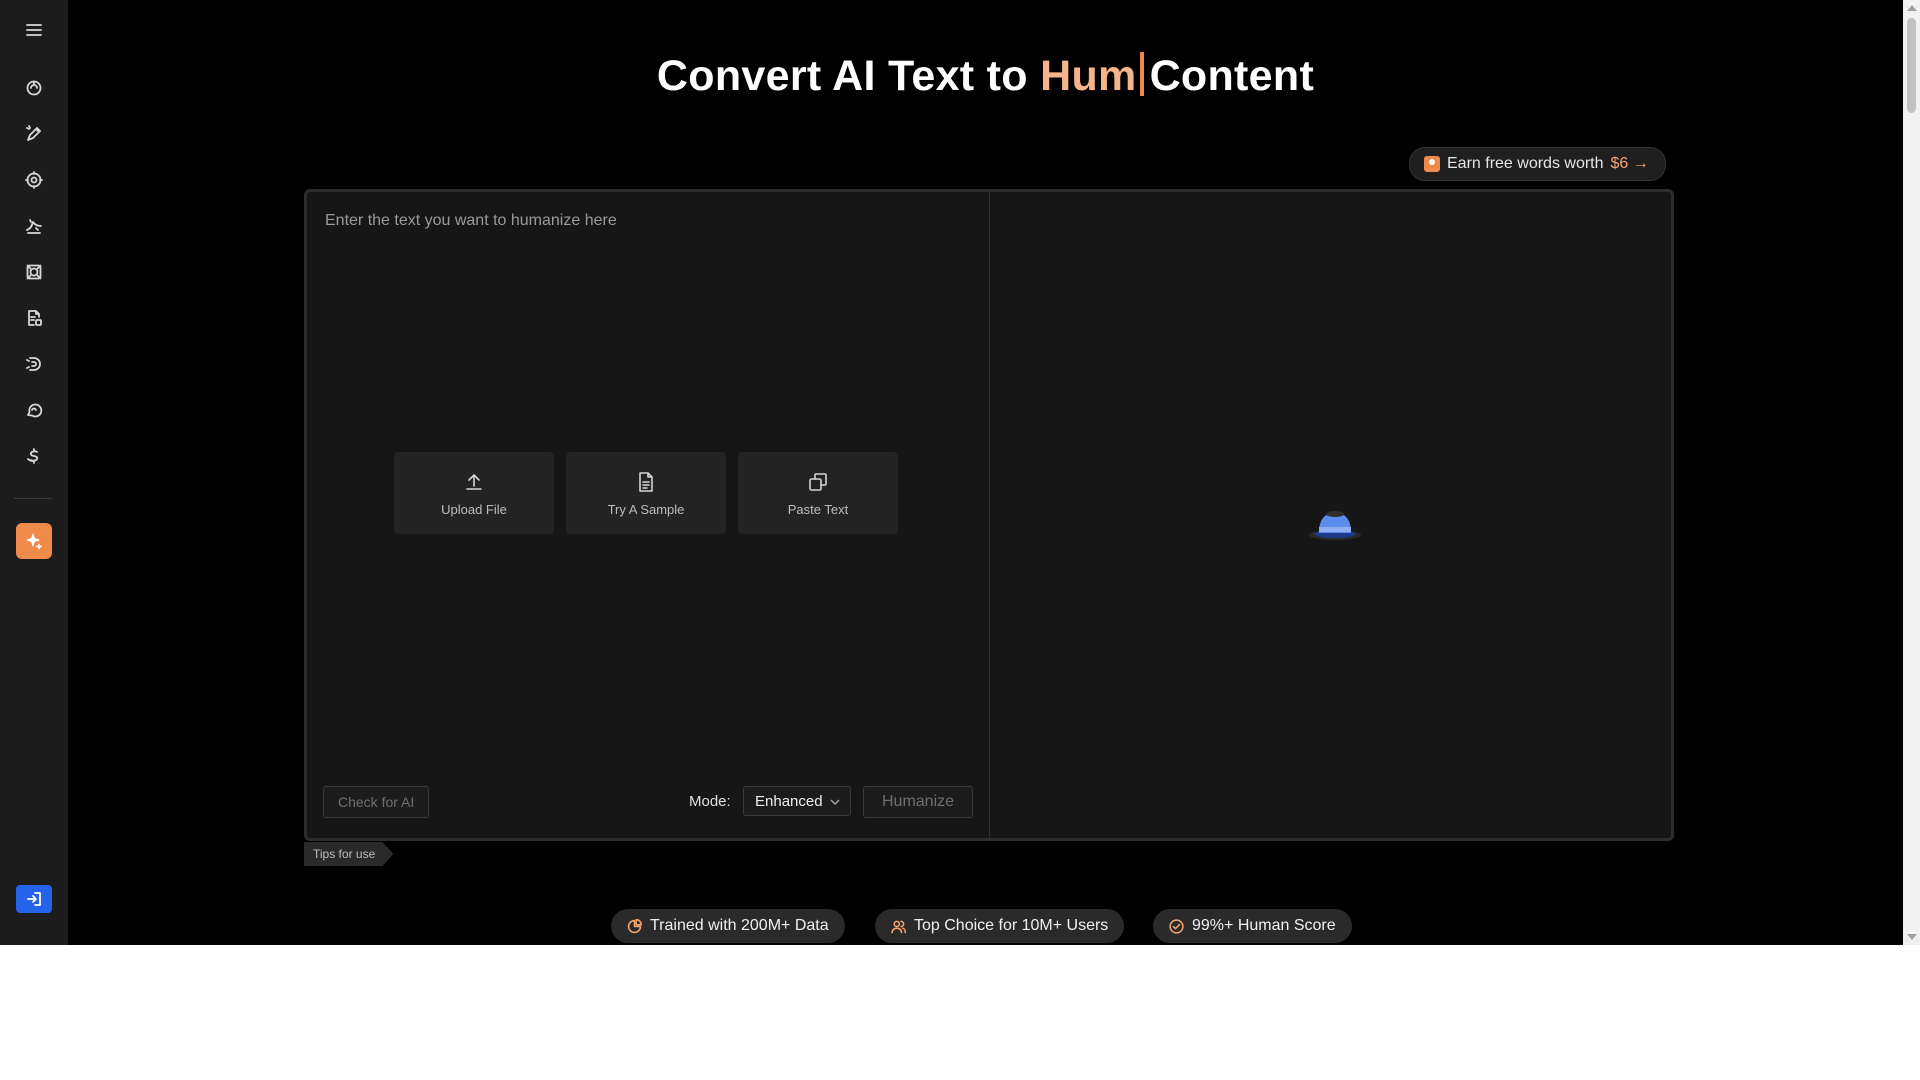 The image size is (1920, 1080). What do you see at coordinates (739, 925) in the screenshot?
I see `badge-text: Trained with 200M+ Data` at bounding box center [739, 925].